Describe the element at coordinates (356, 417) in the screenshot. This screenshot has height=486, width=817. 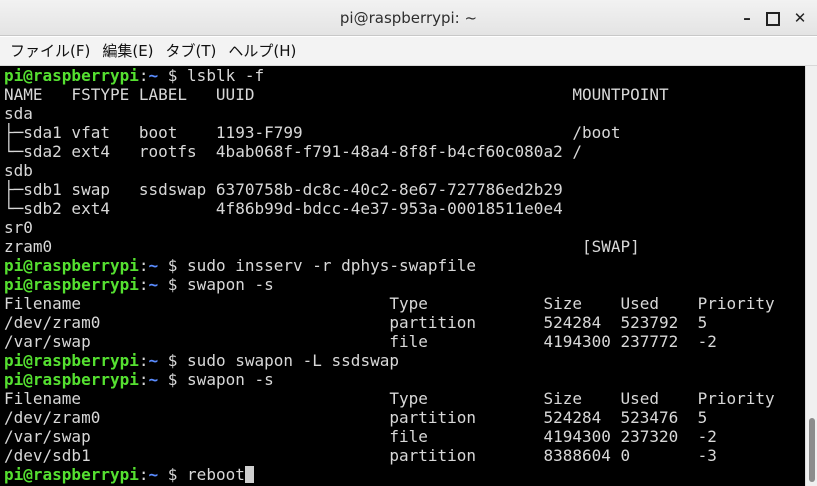
I see `output-line: /dev/zram0 partition 524284 523476 5` at that location.